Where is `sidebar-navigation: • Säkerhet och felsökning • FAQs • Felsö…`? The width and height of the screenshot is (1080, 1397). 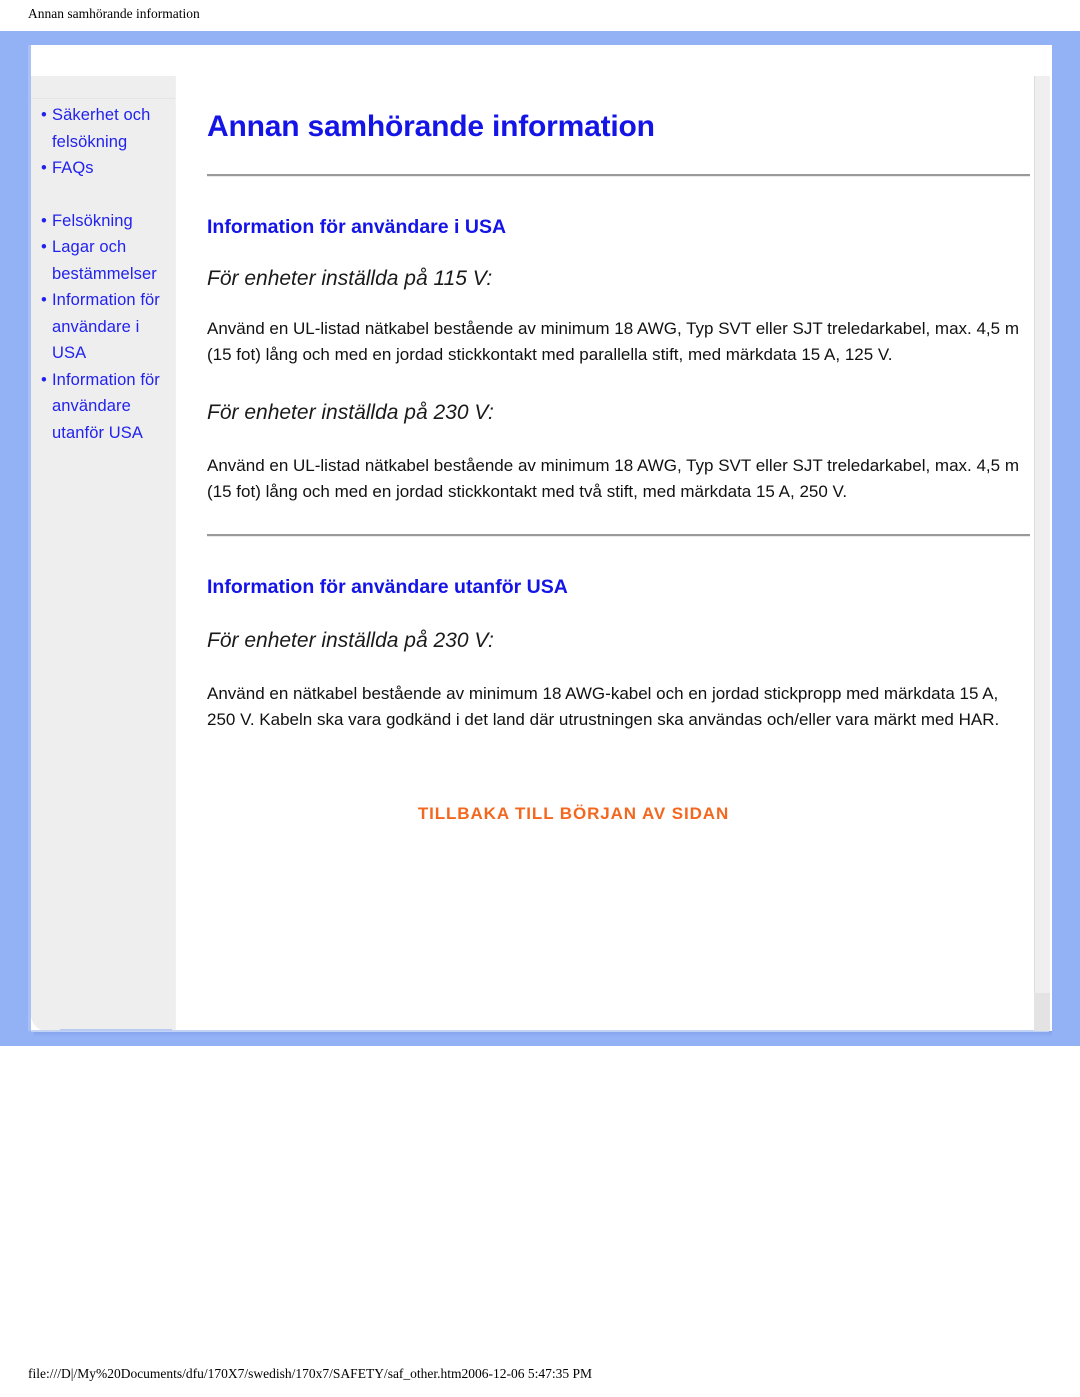
sidebar-navigation: • Säkerhet och felsökning • FAQs • Felsö… is located at coordinates (103, 553).